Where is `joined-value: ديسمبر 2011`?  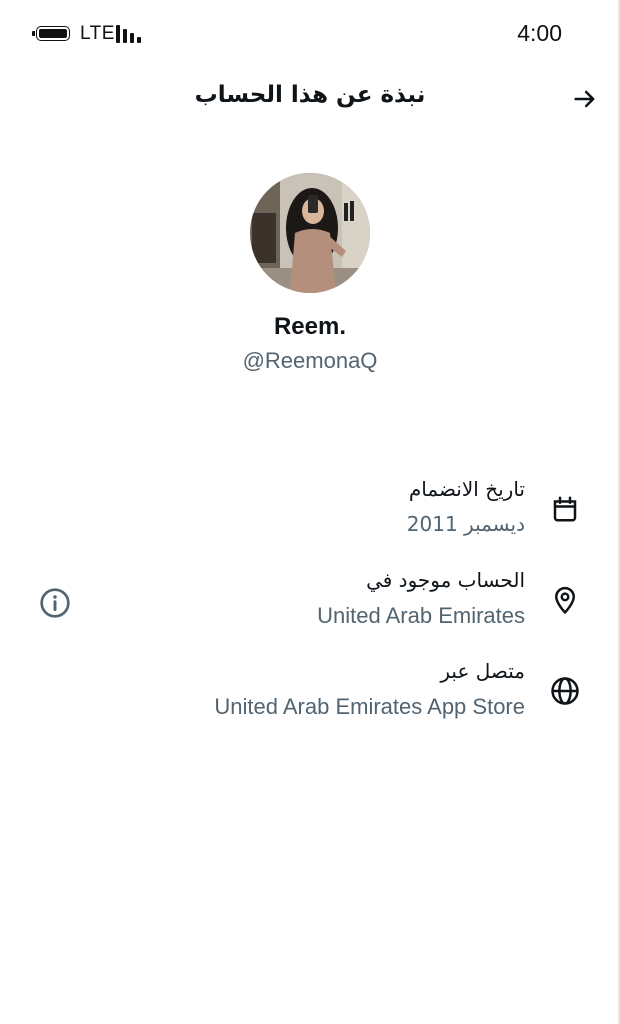
joined-value: ديسمبر 2011 is located at coordinates (465, 524).